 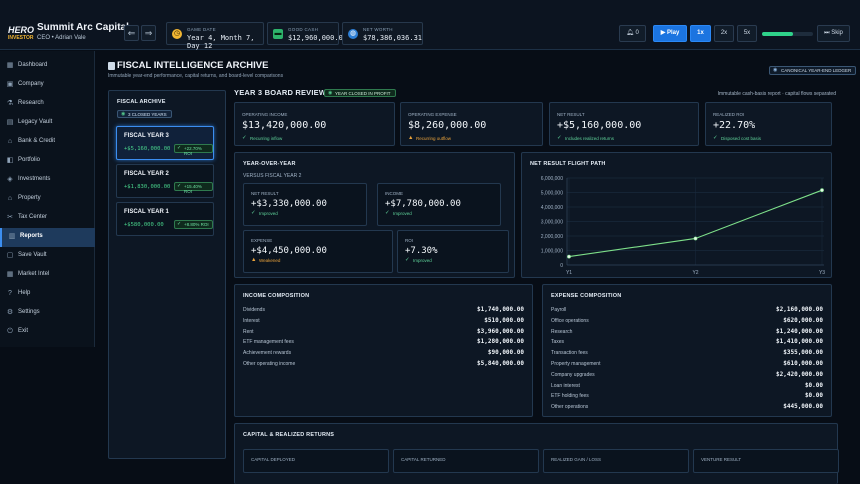 I want to click on kpi-status: Recurring inflow, so click(x=262, y=138).